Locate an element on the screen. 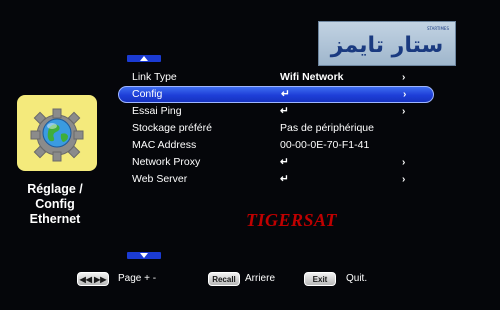  menu-row-network-proxy: Network Proxy ↵ › is located at coordinates (276, 162).